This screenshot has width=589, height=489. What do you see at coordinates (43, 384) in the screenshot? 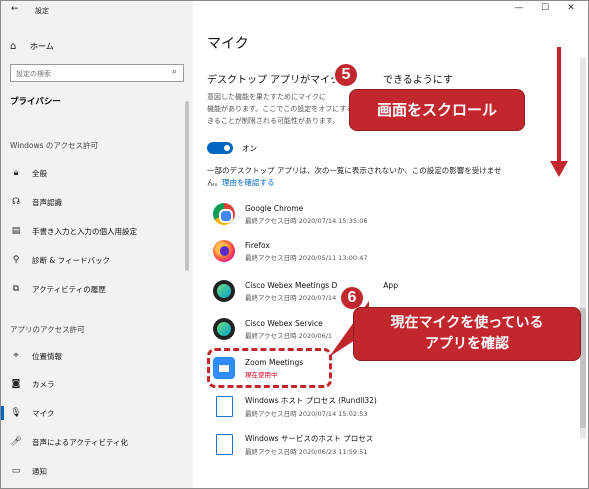
I see `sidebar-item-label: カメラ` at bounding box center [43, 384].